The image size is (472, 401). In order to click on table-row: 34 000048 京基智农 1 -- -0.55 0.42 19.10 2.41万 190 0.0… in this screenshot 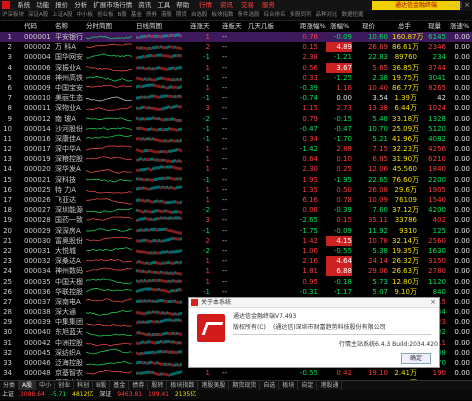, I will do `click(236, 373)`.